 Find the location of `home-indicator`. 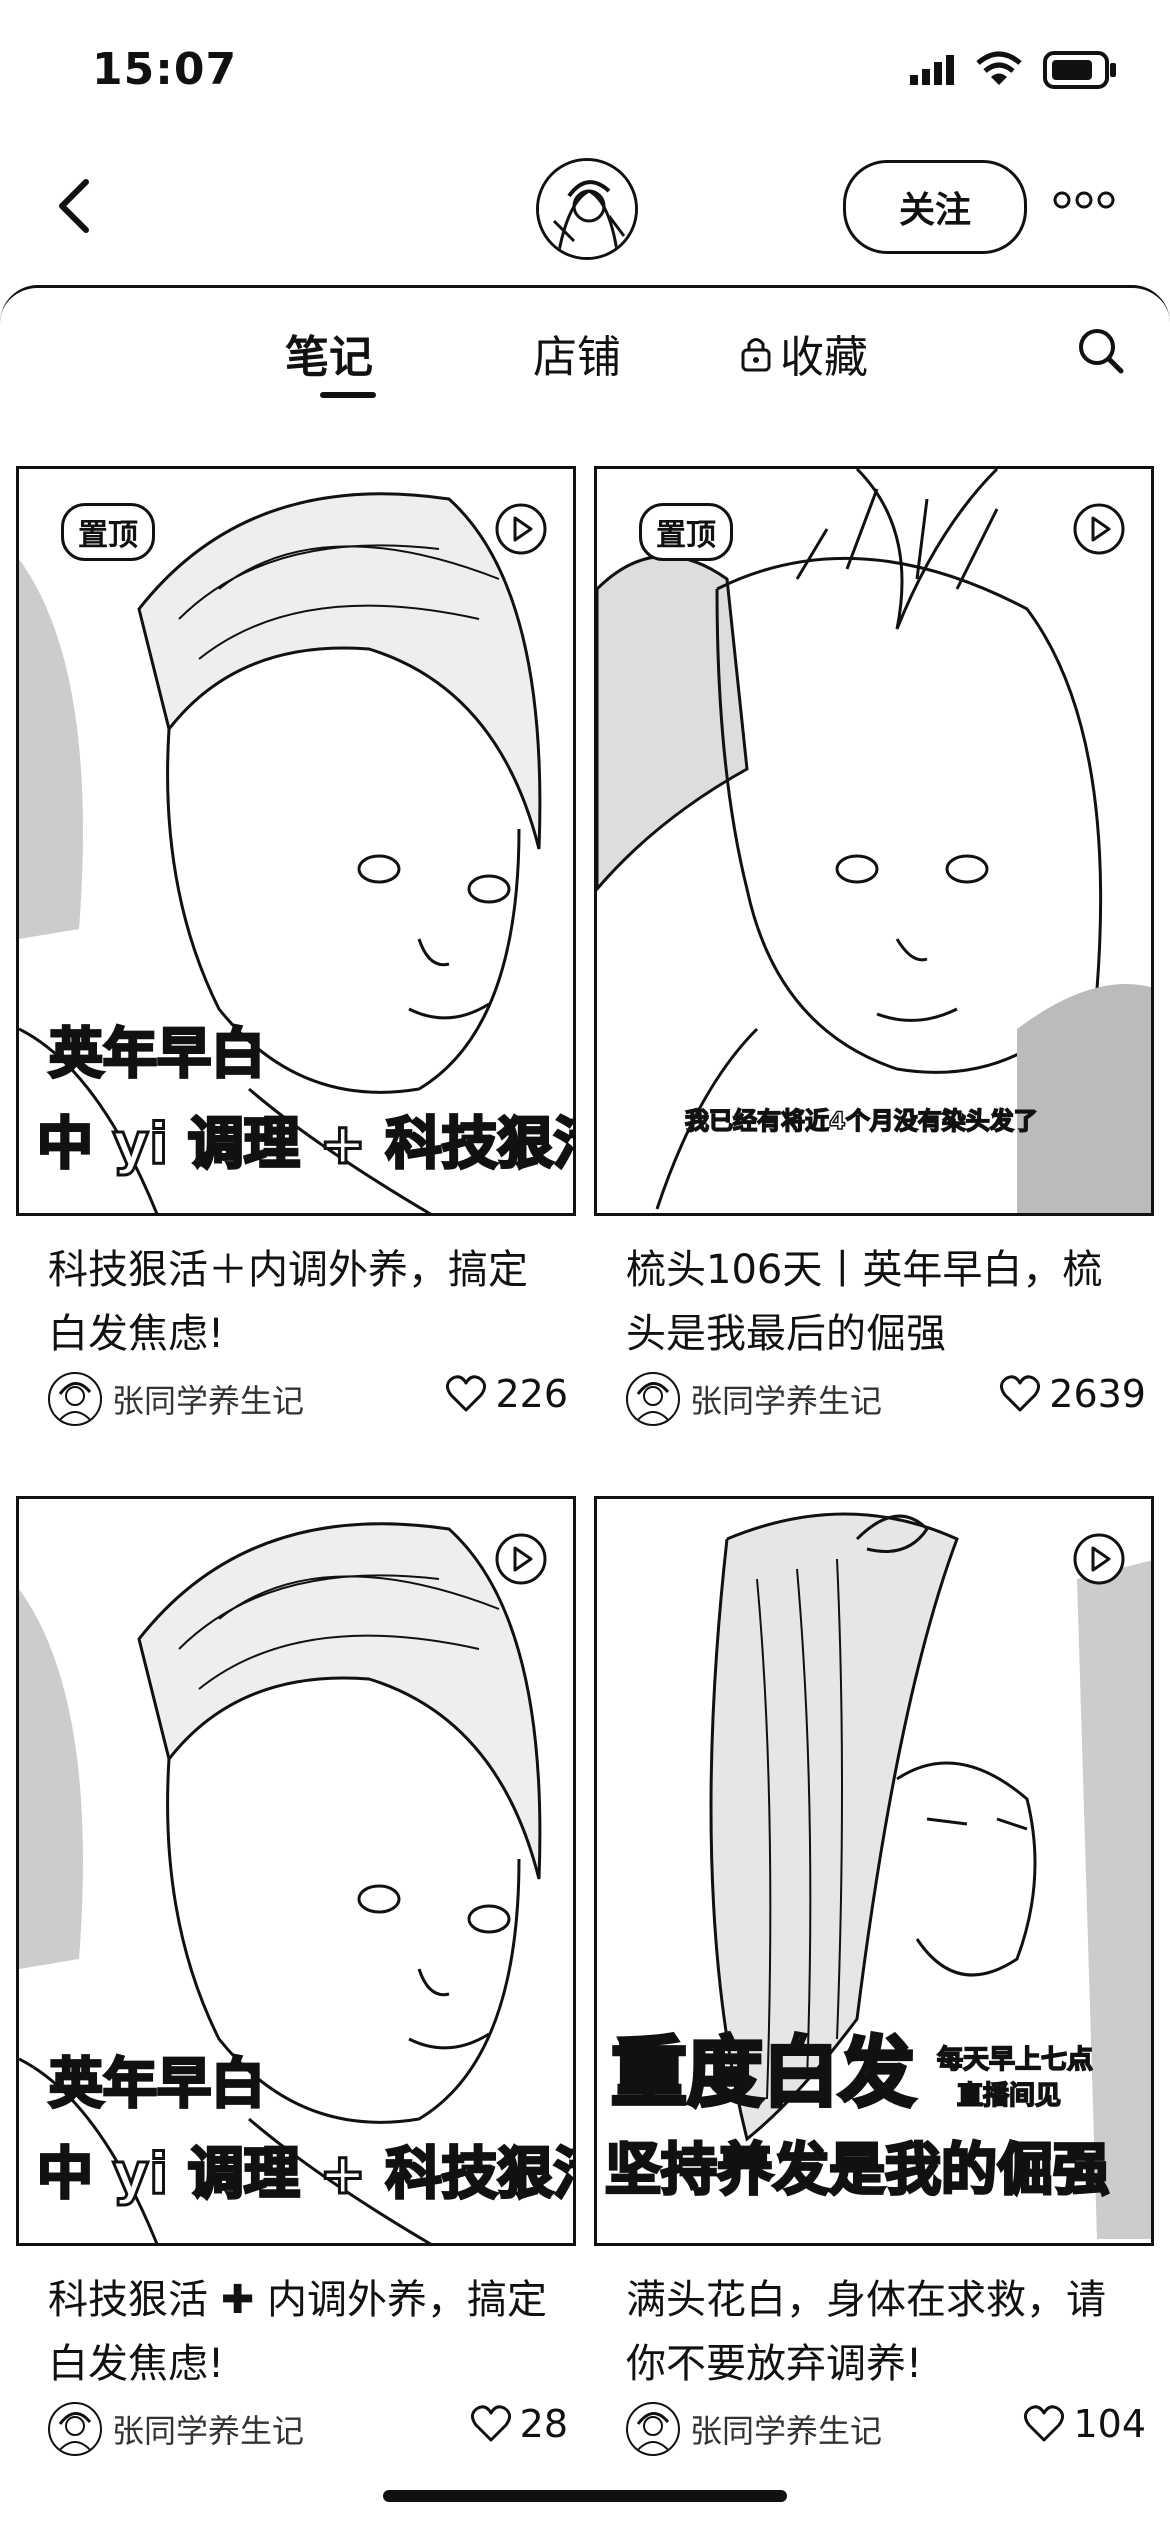

home-indicator is located at coordinates (585, 2496).